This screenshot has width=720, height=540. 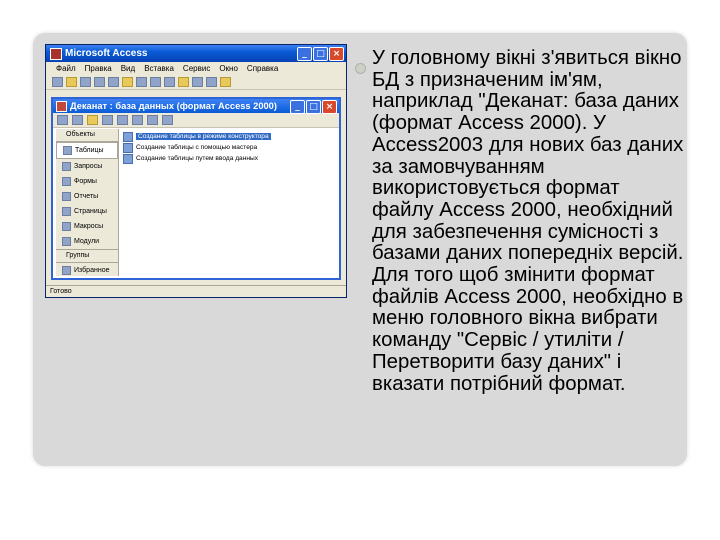 What do you see at coordinates (85, 82) in the screenshot?
I see `save-icon` at bounding box center [85, 82].